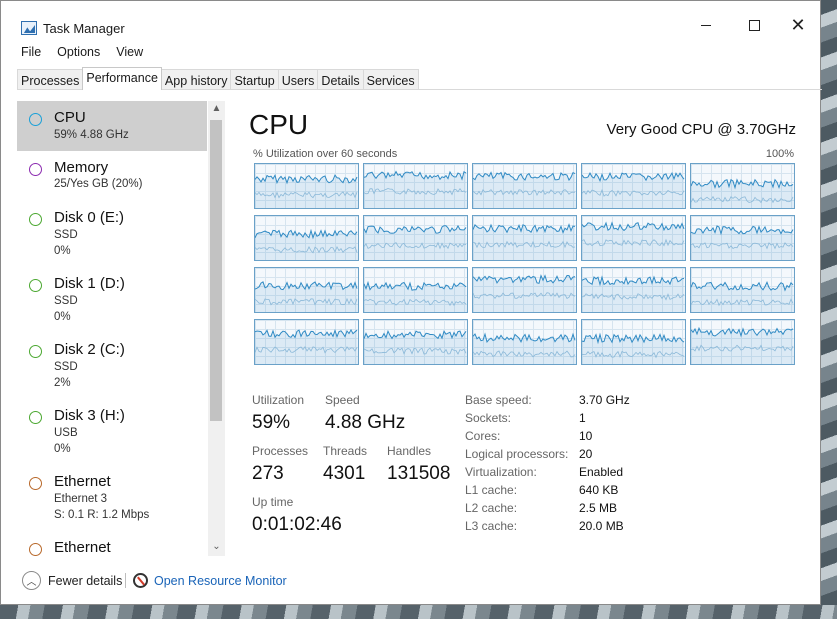 The image size is (837, 619). I want to click on spec-value: 1, so click(582, 418).